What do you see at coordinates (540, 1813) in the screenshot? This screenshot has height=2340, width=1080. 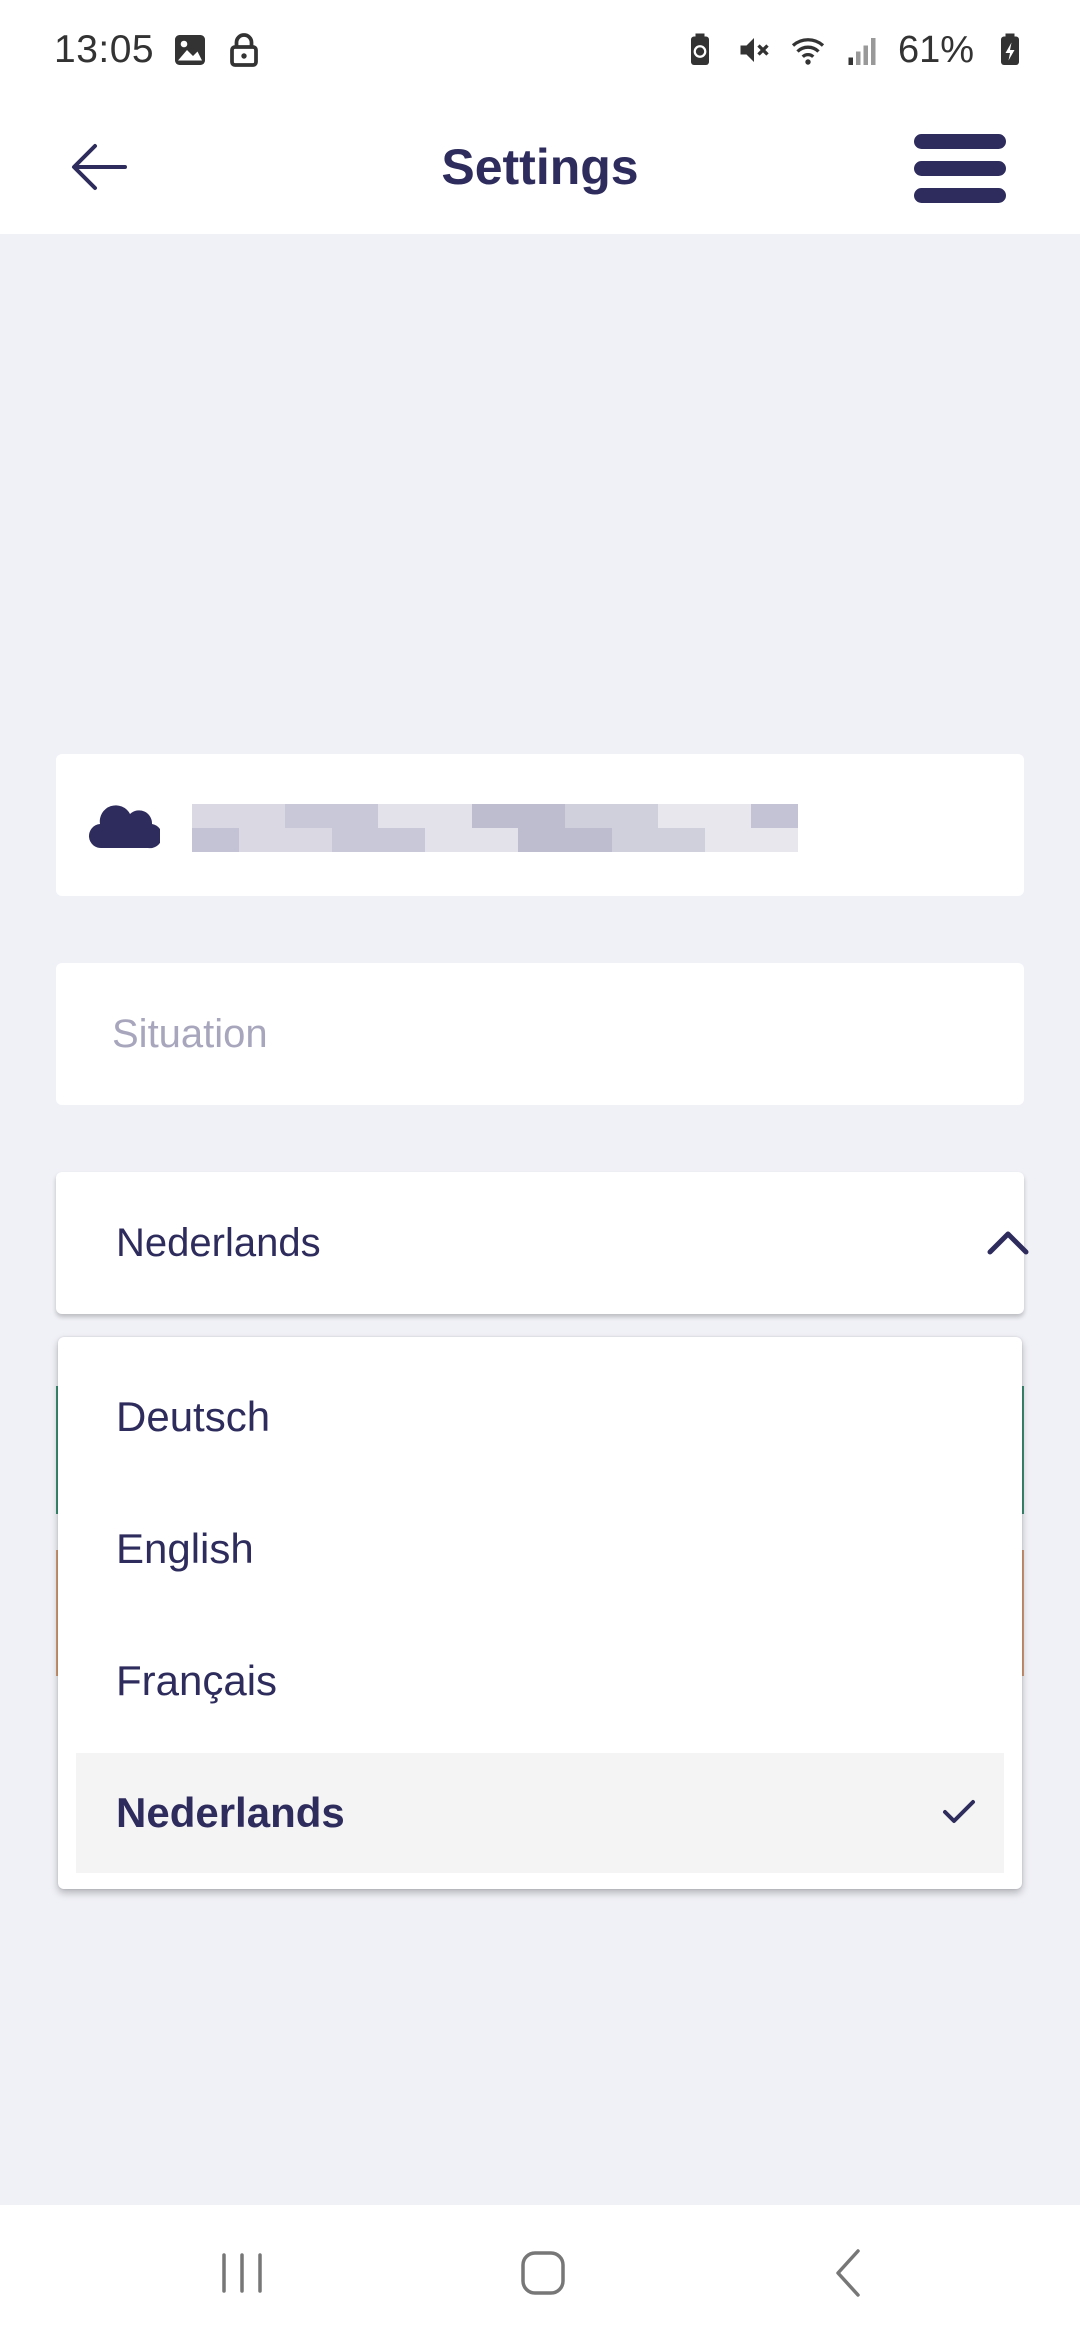 I see `language-option-nederlands: Nederlands` at bounding box center [540, 1813].